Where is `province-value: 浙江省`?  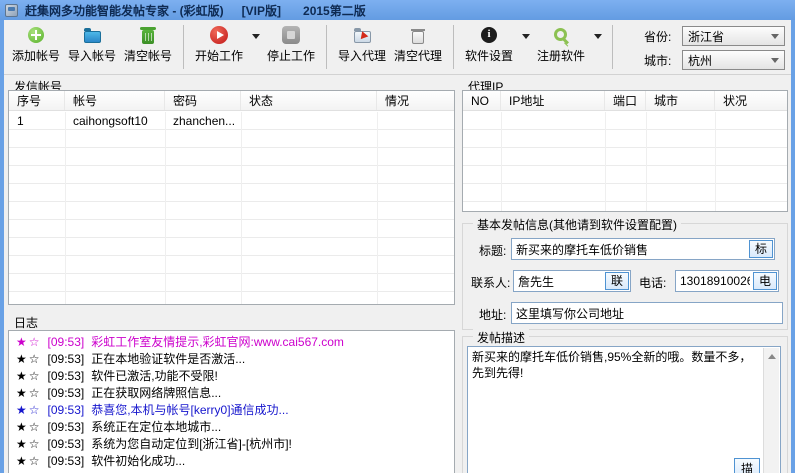
province-value: 浙江省 is located at coordinates (706, 36).